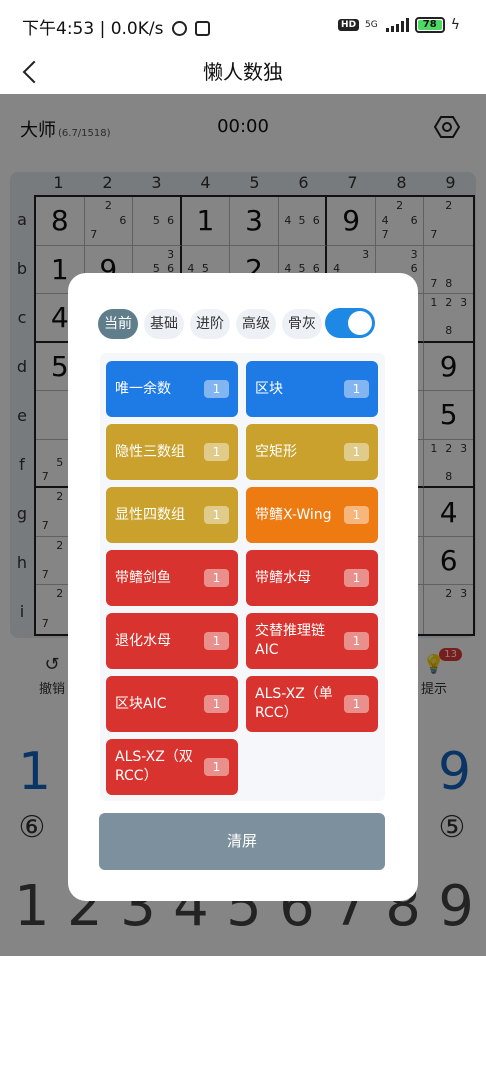  What do you see at coordinates (118, 324) in the screenshot?
I see `tab-0: 当前` at bounding box center [118, 324].